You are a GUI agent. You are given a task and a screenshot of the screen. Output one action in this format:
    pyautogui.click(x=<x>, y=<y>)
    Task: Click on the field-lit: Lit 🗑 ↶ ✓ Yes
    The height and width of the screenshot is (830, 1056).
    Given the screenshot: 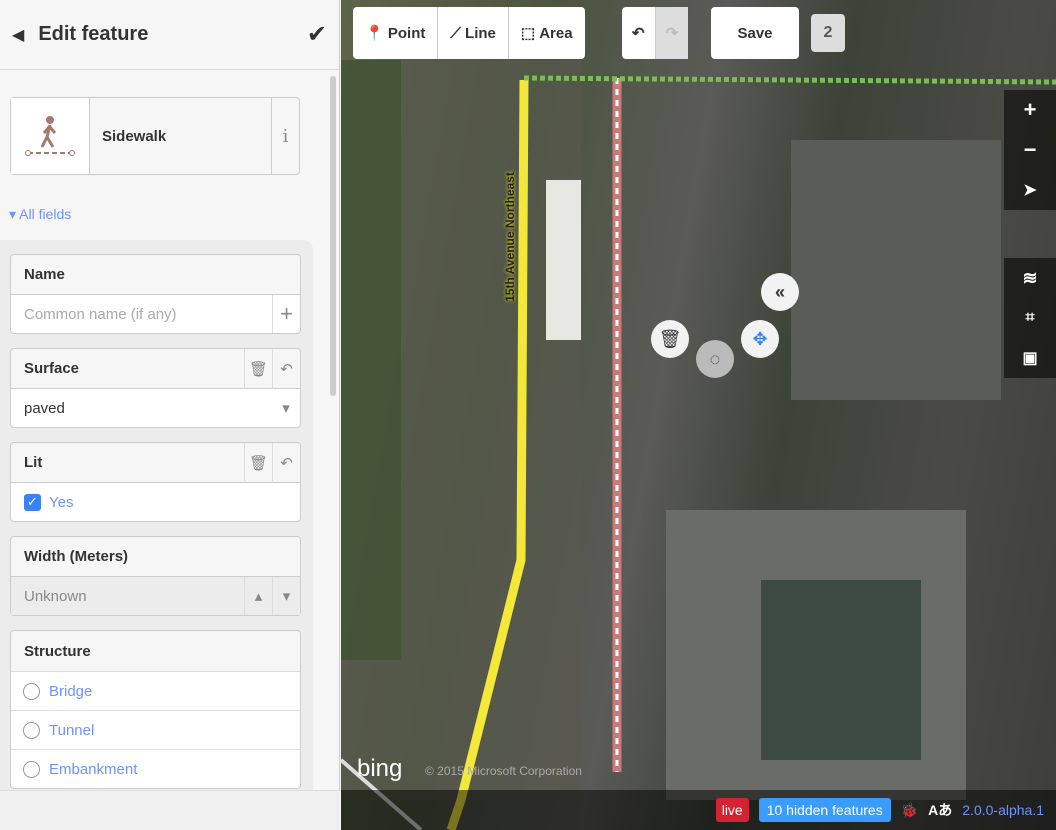 What is the action you would take?
    pyautogui.click(x=155, y=482)
    